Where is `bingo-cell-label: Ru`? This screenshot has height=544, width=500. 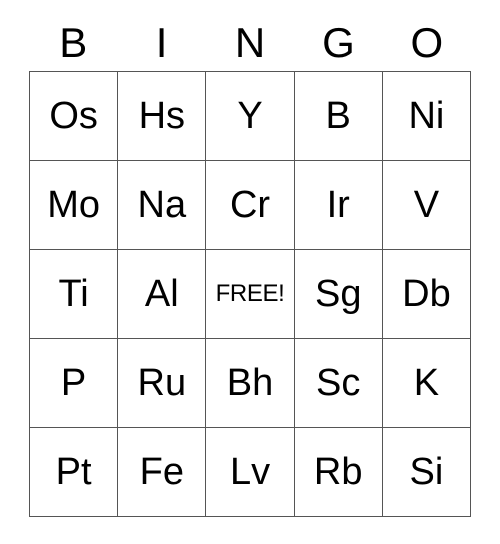 bingo-cell-label: Ru is located at coordinates (162, 383).